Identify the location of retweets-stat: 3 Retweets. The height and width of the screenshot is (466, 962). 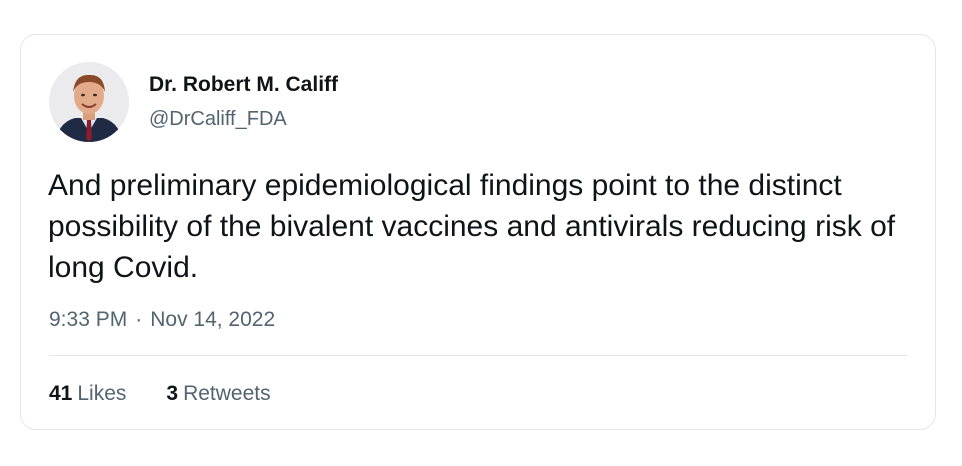
(218, 394).